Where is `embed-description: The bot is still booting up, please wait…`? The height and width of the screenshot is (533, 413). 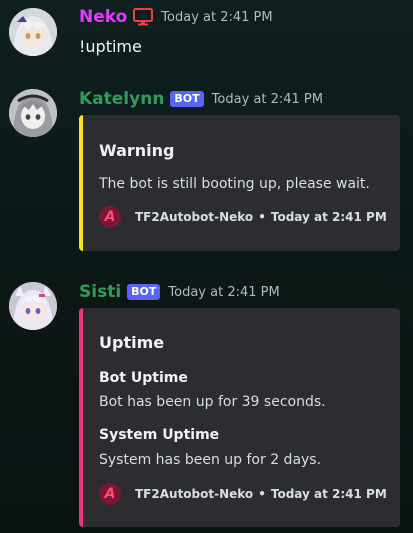
embed-description: The bot is still booting up, please wait… is located at coordinates (234, 184).